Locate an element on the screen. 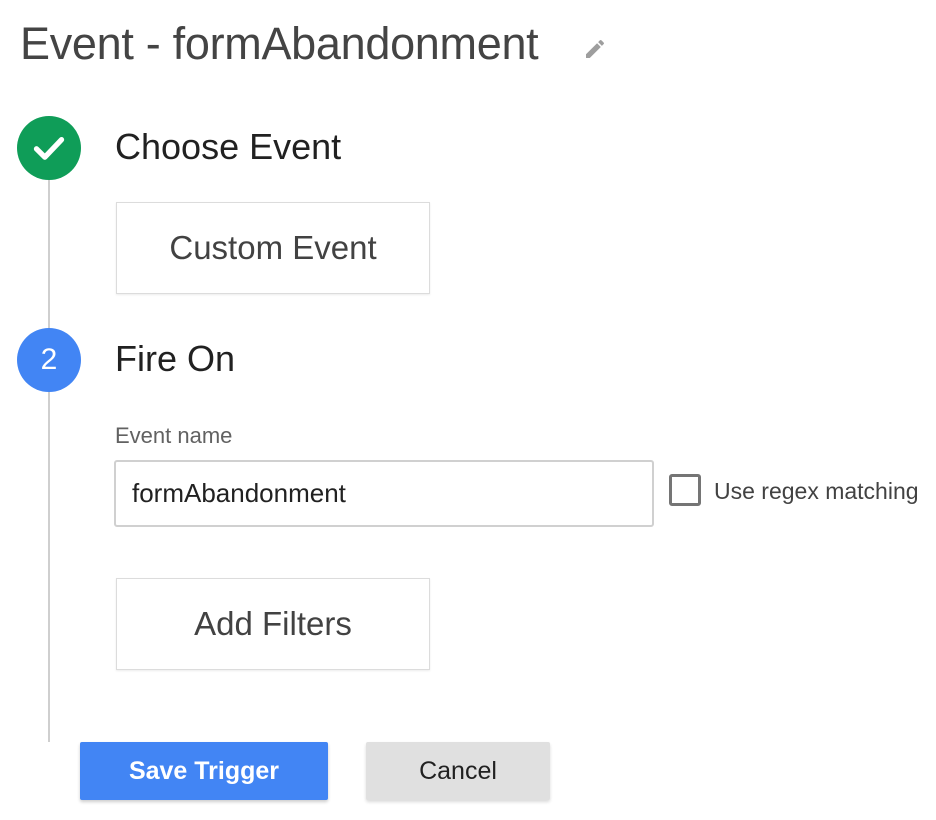  check-icon is located at coordinates (49, 148).